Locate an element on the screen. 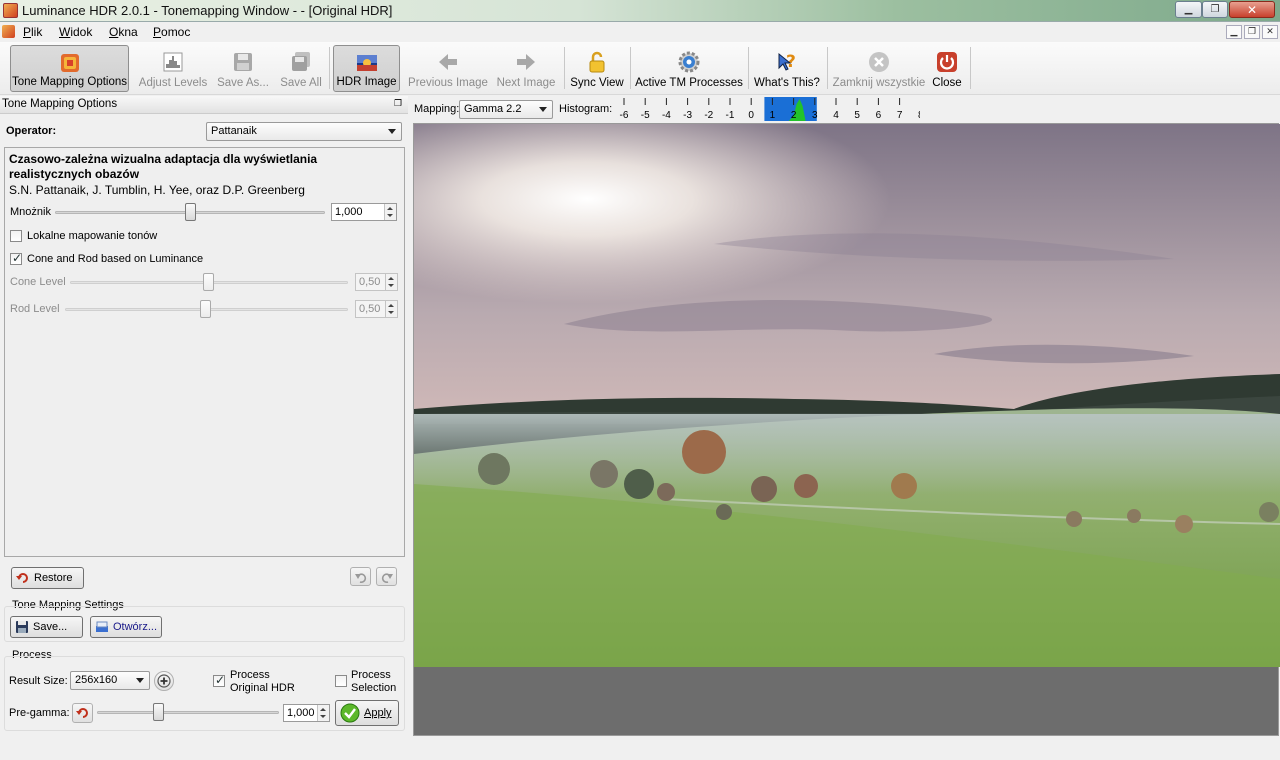 The width and height of the screenshot is (1280, 760). process-selection-label: Process Selection is located at coordinates (374, 681).